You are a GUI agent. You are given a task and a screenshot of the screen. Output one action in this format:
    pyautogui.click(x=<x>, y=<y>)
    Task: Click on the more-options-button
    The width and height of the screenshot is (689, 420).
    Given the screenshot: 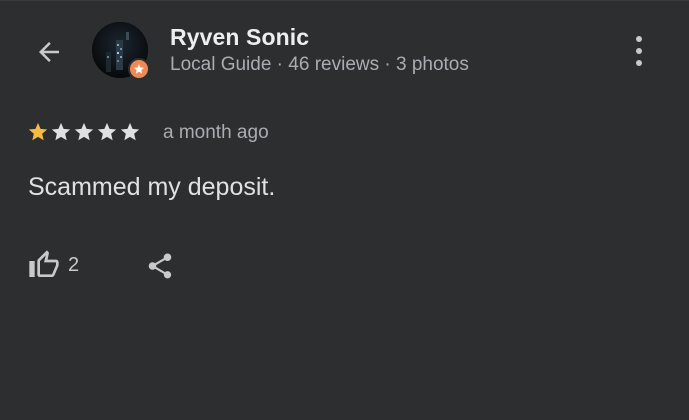 What is the action you would take?
    pyautogui.click(x=639, y=51)
    